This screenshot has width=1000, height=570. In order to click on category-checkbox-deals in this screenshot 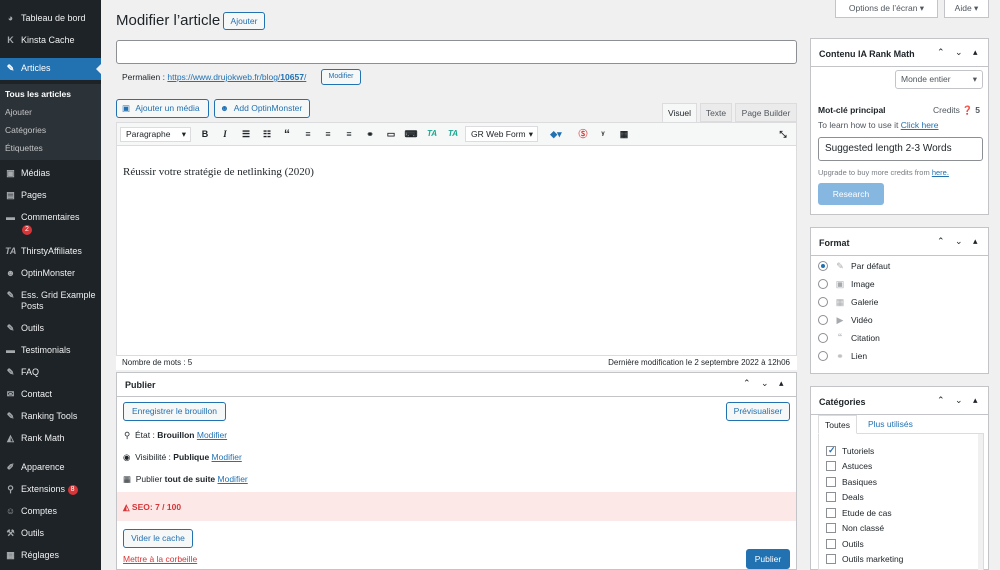, I will do `click(831, 497)`.